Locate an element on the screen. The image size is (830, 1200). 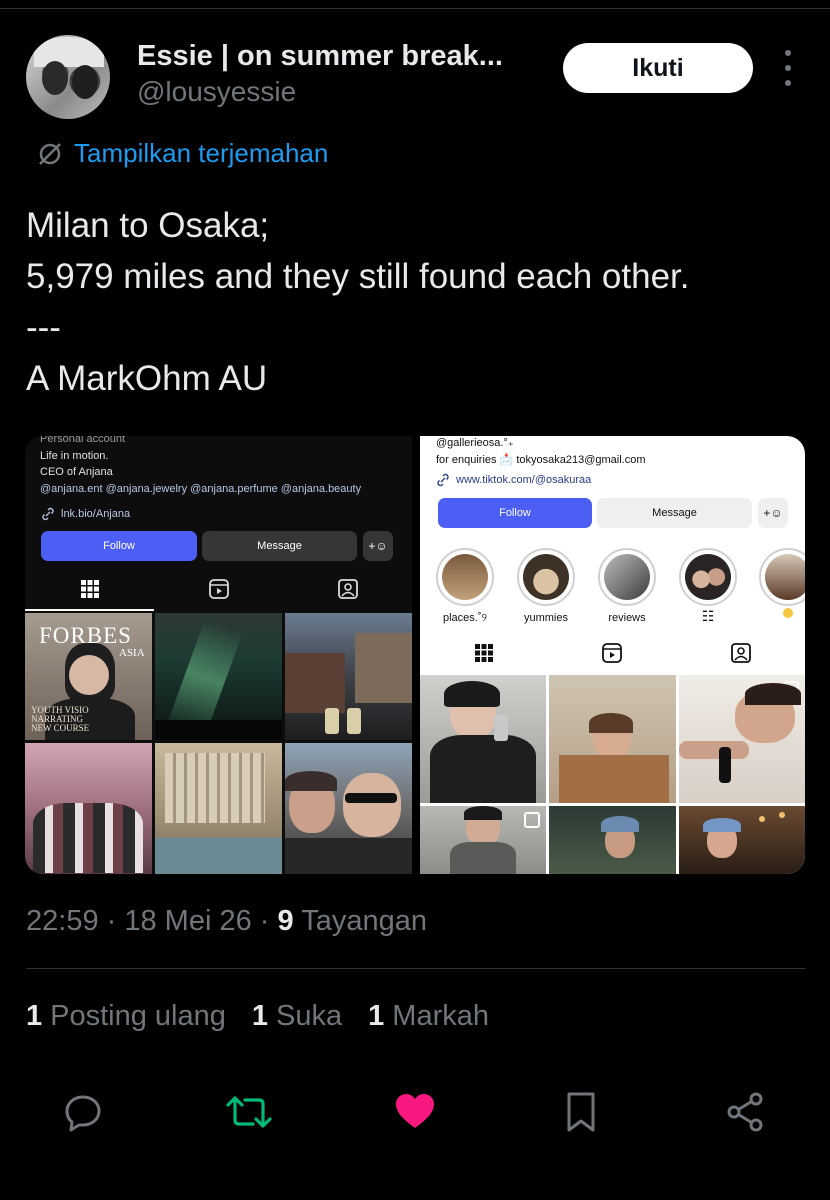
grid-photo-restaurant is located at coordinates (742, 840).